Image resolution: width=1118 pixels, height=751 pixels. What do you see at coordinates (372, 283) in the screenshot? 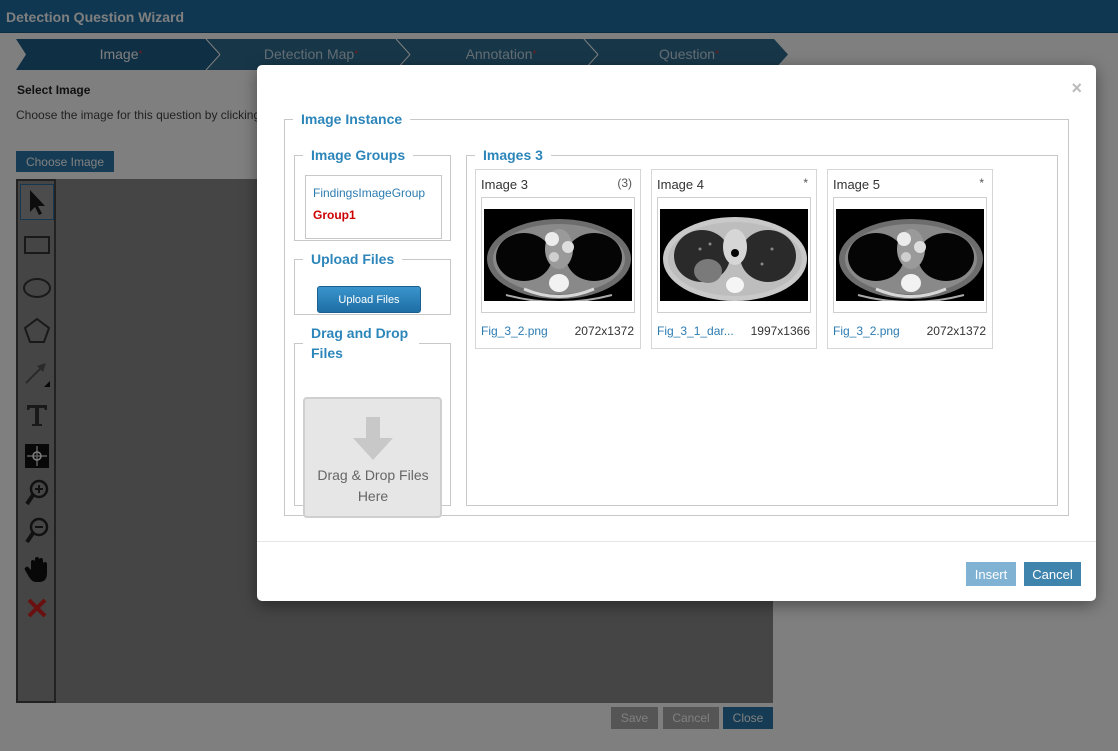
I see `upload-files-fieldset: Upload Files Upload Files` at bounding box center [372, 283].